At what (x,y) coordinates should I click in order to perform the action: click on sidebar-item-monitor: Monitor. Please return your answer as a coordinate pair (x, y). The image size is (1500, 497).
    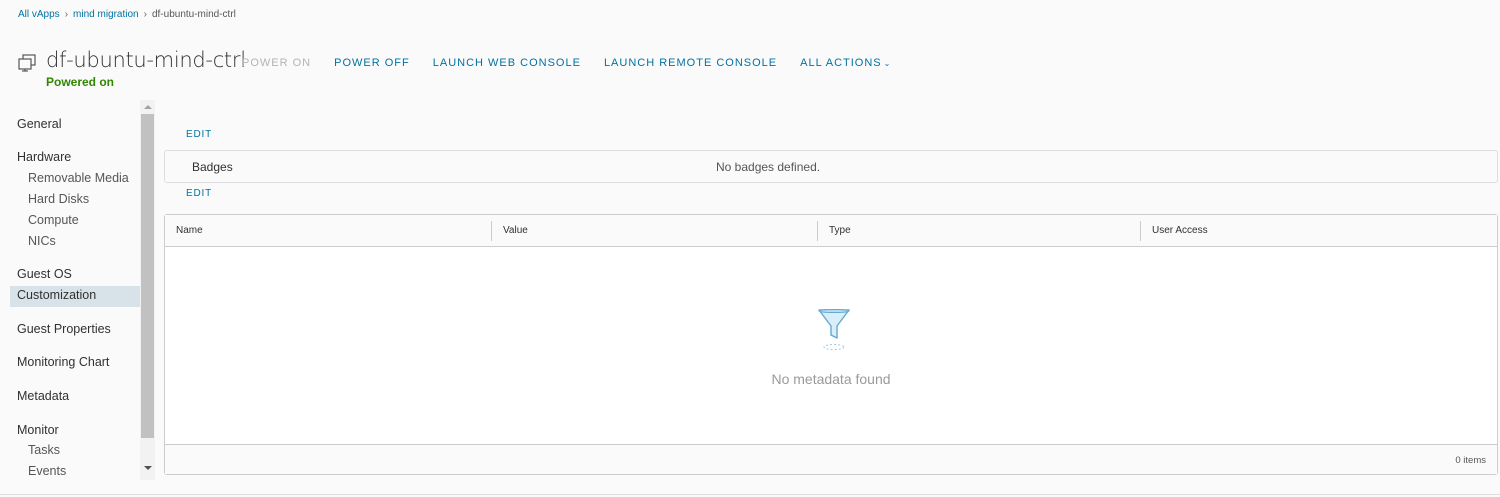
    Looking at the image, I should click on (38, 430).